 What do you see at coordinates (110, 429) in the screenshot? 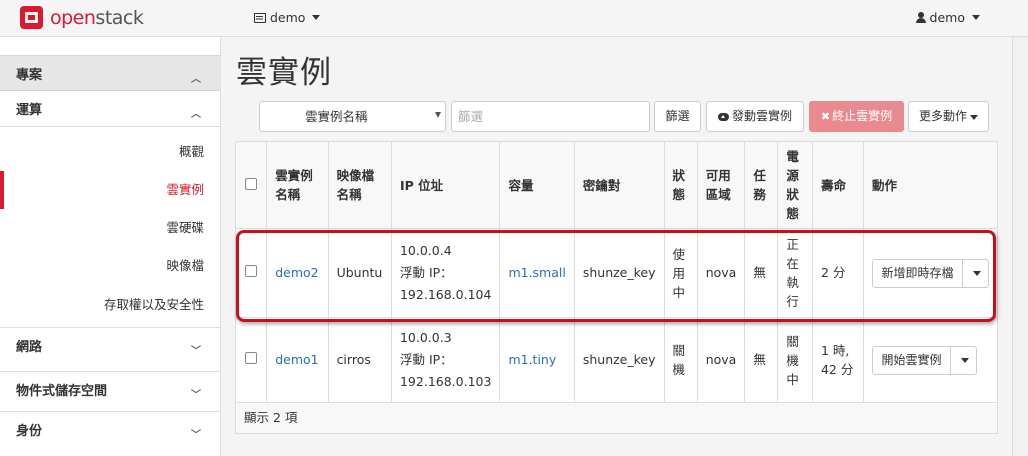
I see `sidebar-section-identity: 身份 ﹀` at bounding box center [110, 429].